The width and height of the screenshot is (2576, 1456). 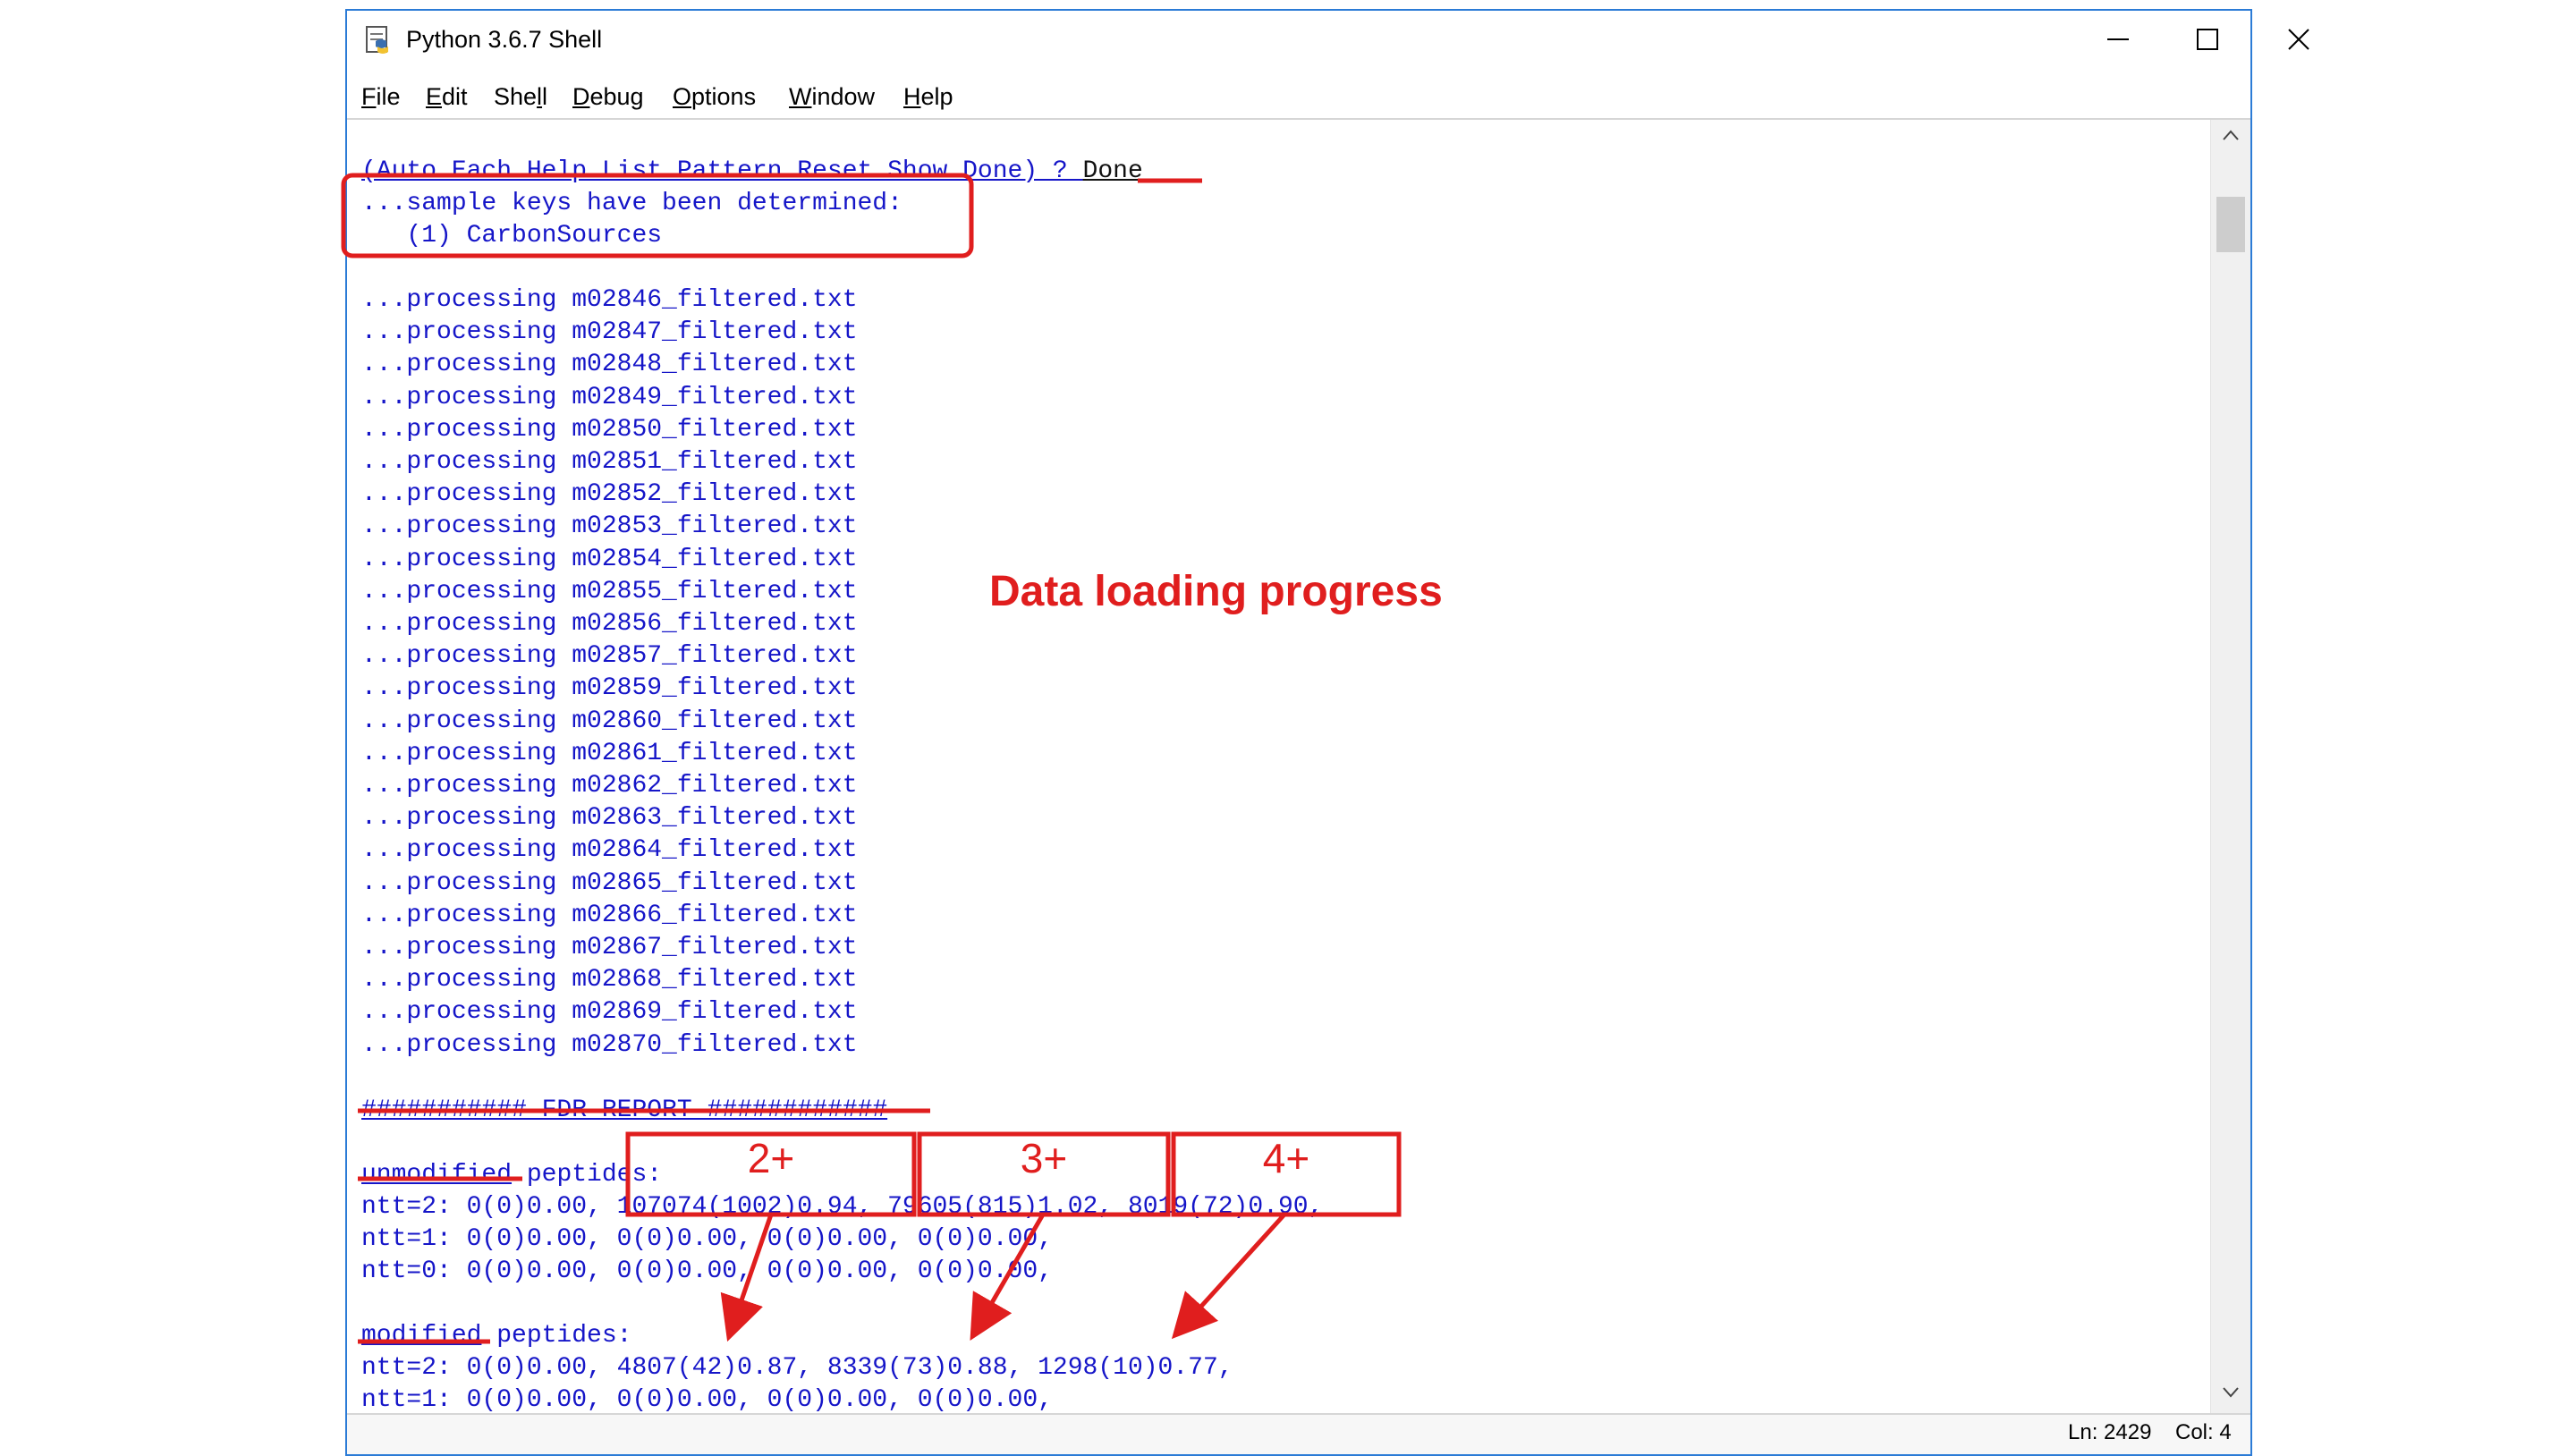 I want to click on processing-line: ...processing m02859_filtered.txt, so click(x=609, y=688).